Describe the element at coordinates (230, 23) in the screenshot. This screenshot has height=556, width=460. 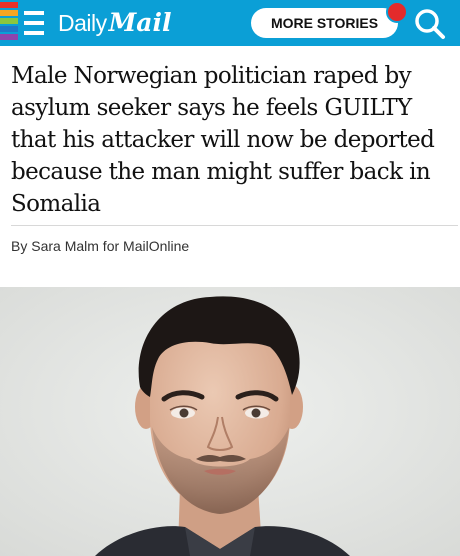
I see `site-header: DailyMail MORE STORIES` at that location.